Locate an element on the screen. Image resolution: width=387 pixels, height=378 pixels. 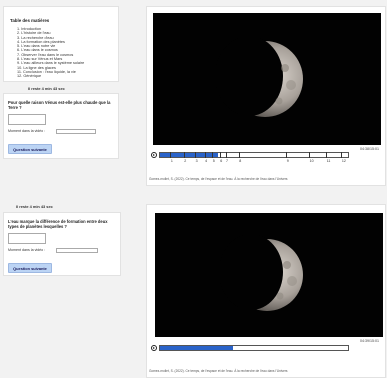
chapter-tick-label: 8 is located at coordinates (240, 161).